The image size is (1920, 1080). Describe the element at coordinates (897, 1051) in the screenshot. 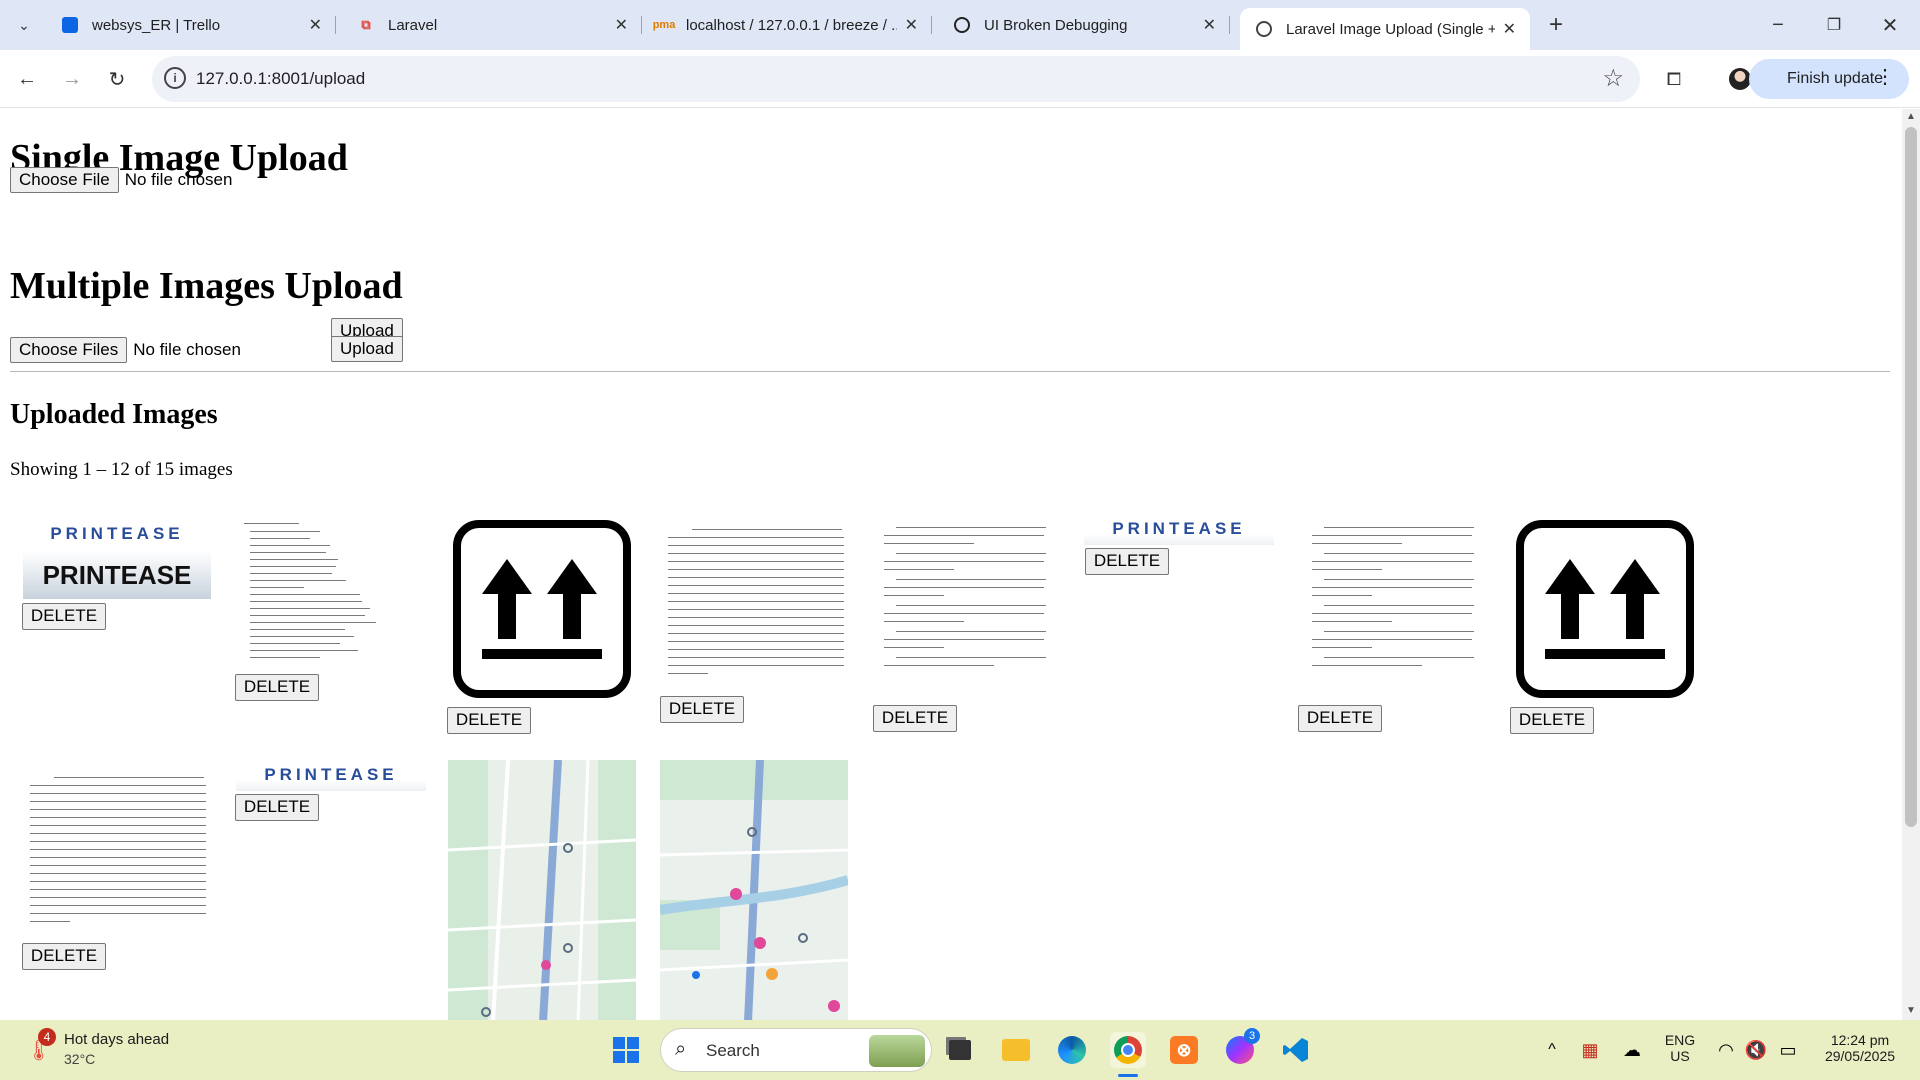

I see `search-highlight-image` at that location.